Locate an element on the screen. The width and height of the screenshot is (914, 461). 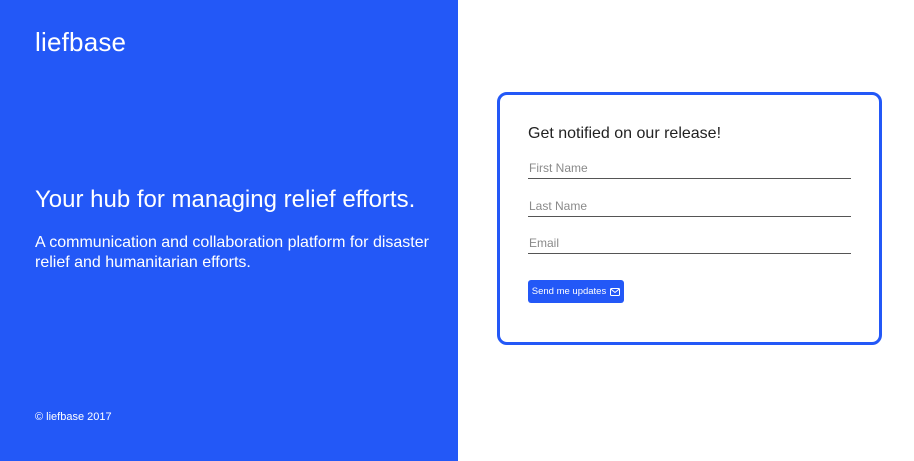
envelope-icon is located at coordinates (615, 291).